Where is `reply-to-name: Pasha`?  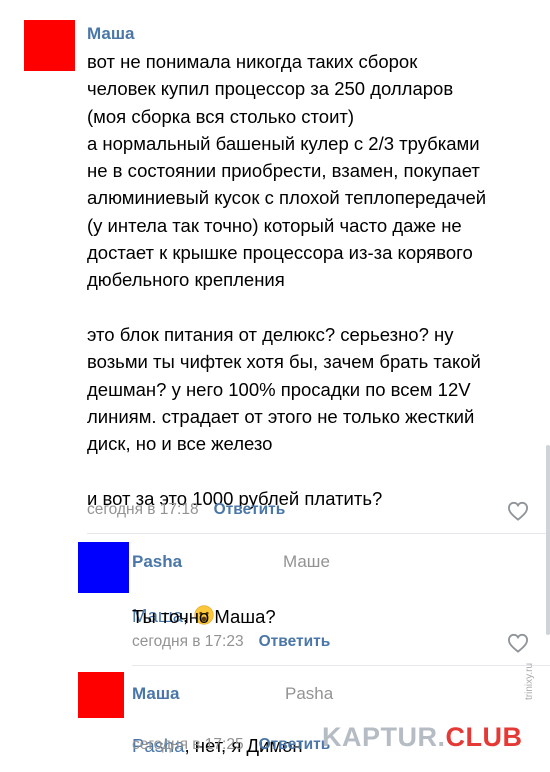 reply-to-name: Pasha is located at coordinates (309, 694).